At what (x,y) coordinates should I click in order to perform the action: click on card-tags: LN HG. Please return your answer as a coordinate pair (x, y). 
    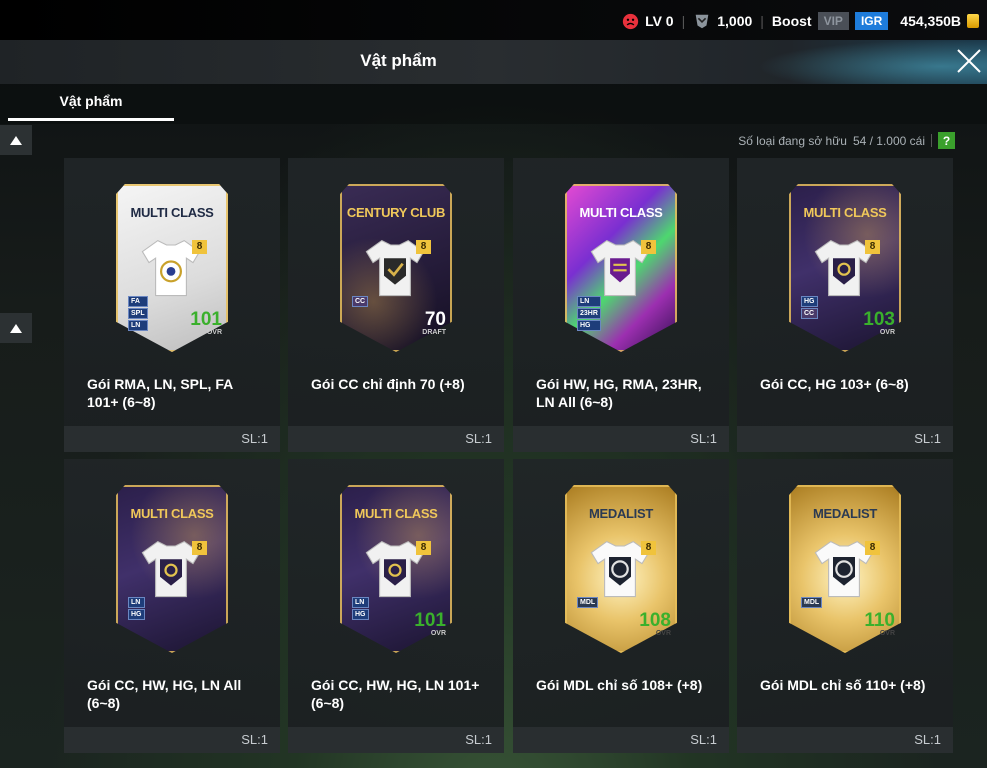
    Looking at the image, I should click on (360, 608).